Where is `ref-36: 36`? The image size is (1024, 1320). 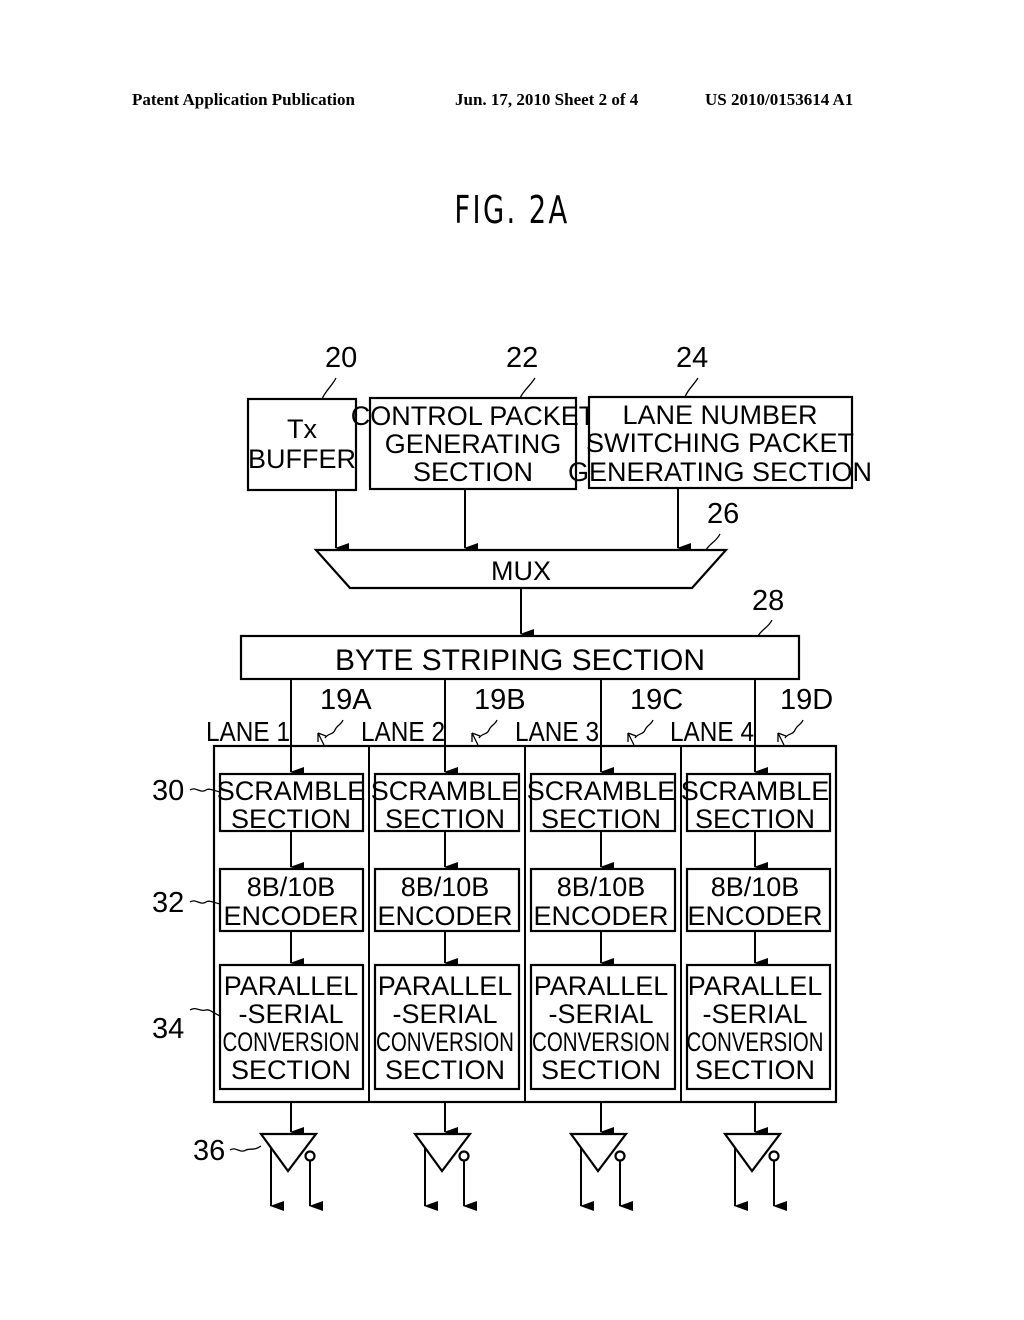 ref-36: 36 is located at coordinates (209, 1151).